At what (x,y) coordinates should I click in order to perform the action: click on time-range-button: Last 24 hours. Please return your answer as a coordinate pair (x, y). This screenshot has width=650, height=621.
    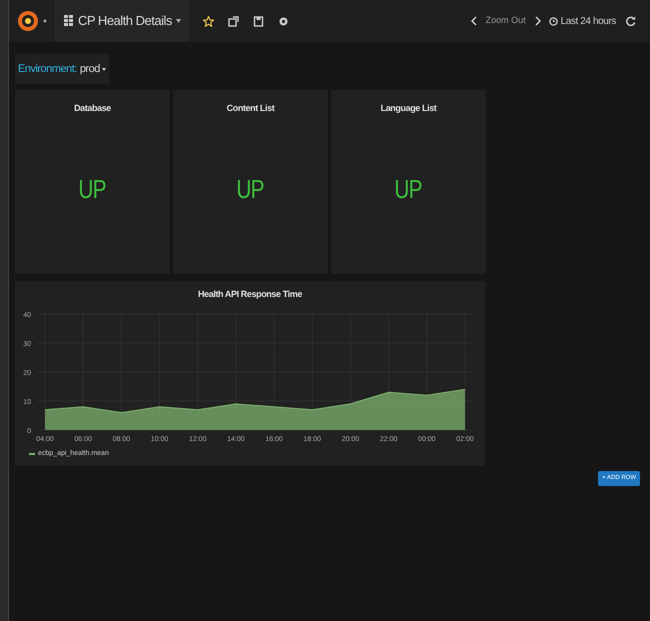
    Looking at the image, I should click on (582, 21).